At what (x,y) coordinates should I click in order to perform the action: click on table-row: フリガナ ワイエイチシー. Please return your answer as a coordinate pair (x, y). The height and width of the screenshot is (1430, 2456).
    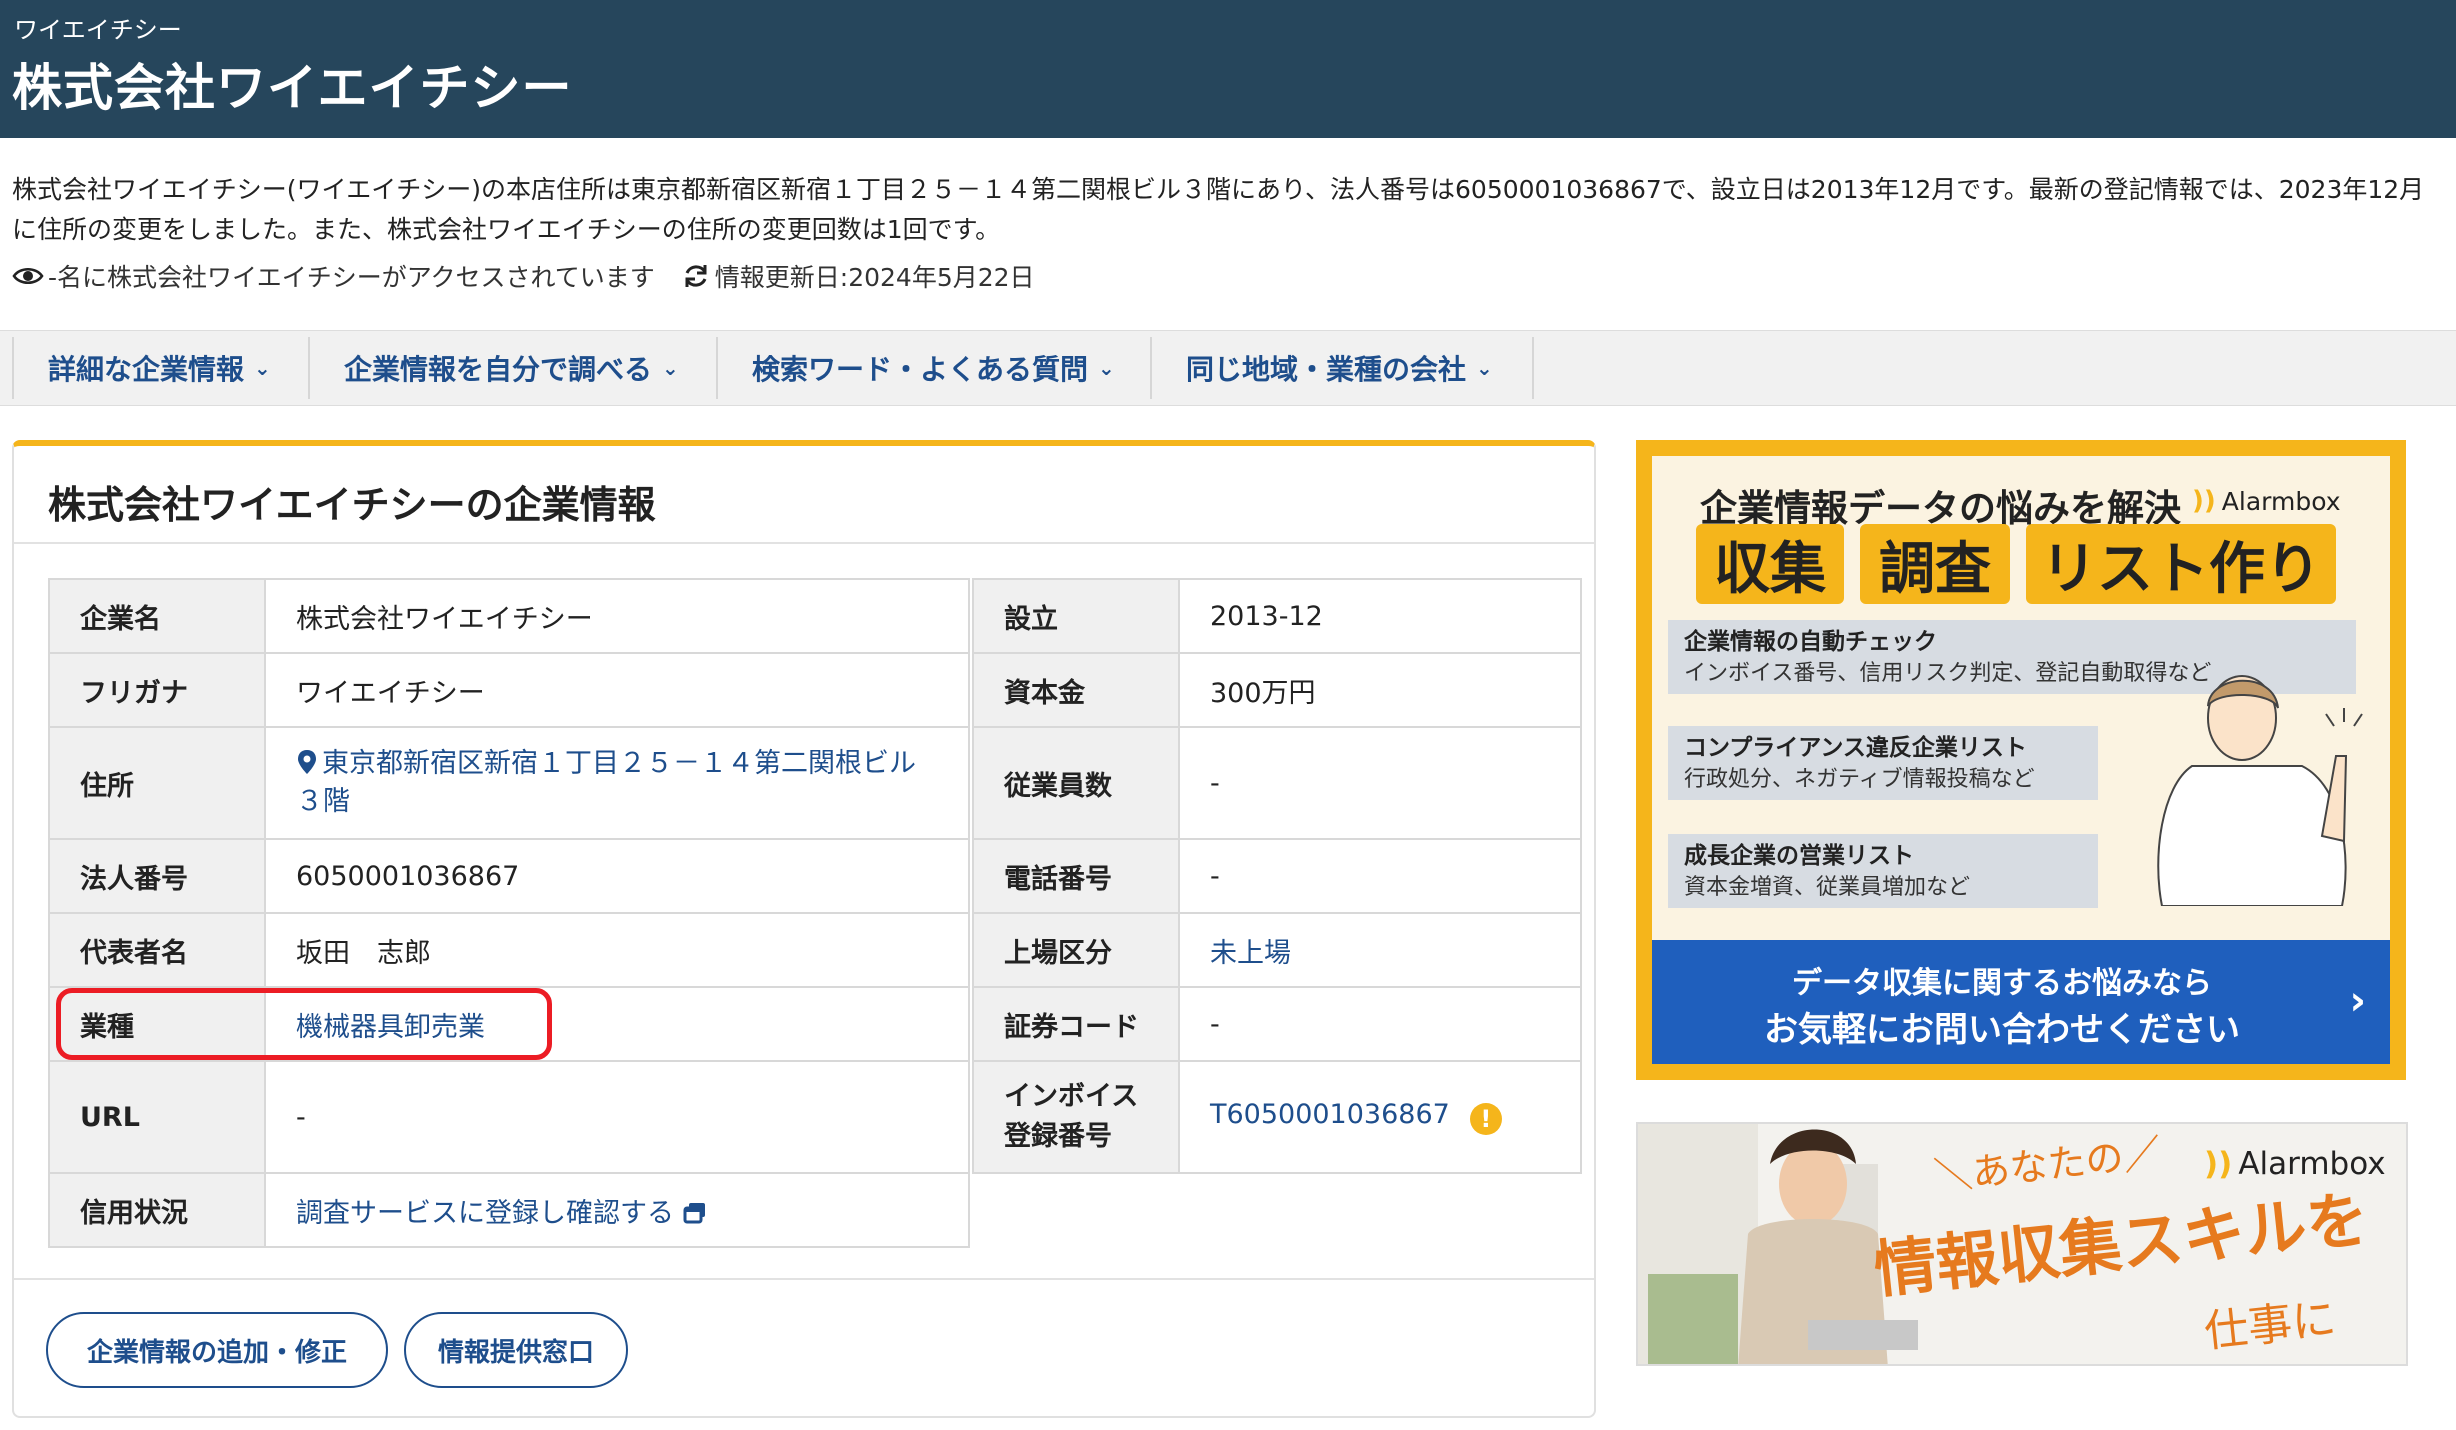
    Looking at the image, I should click on (509, 690).